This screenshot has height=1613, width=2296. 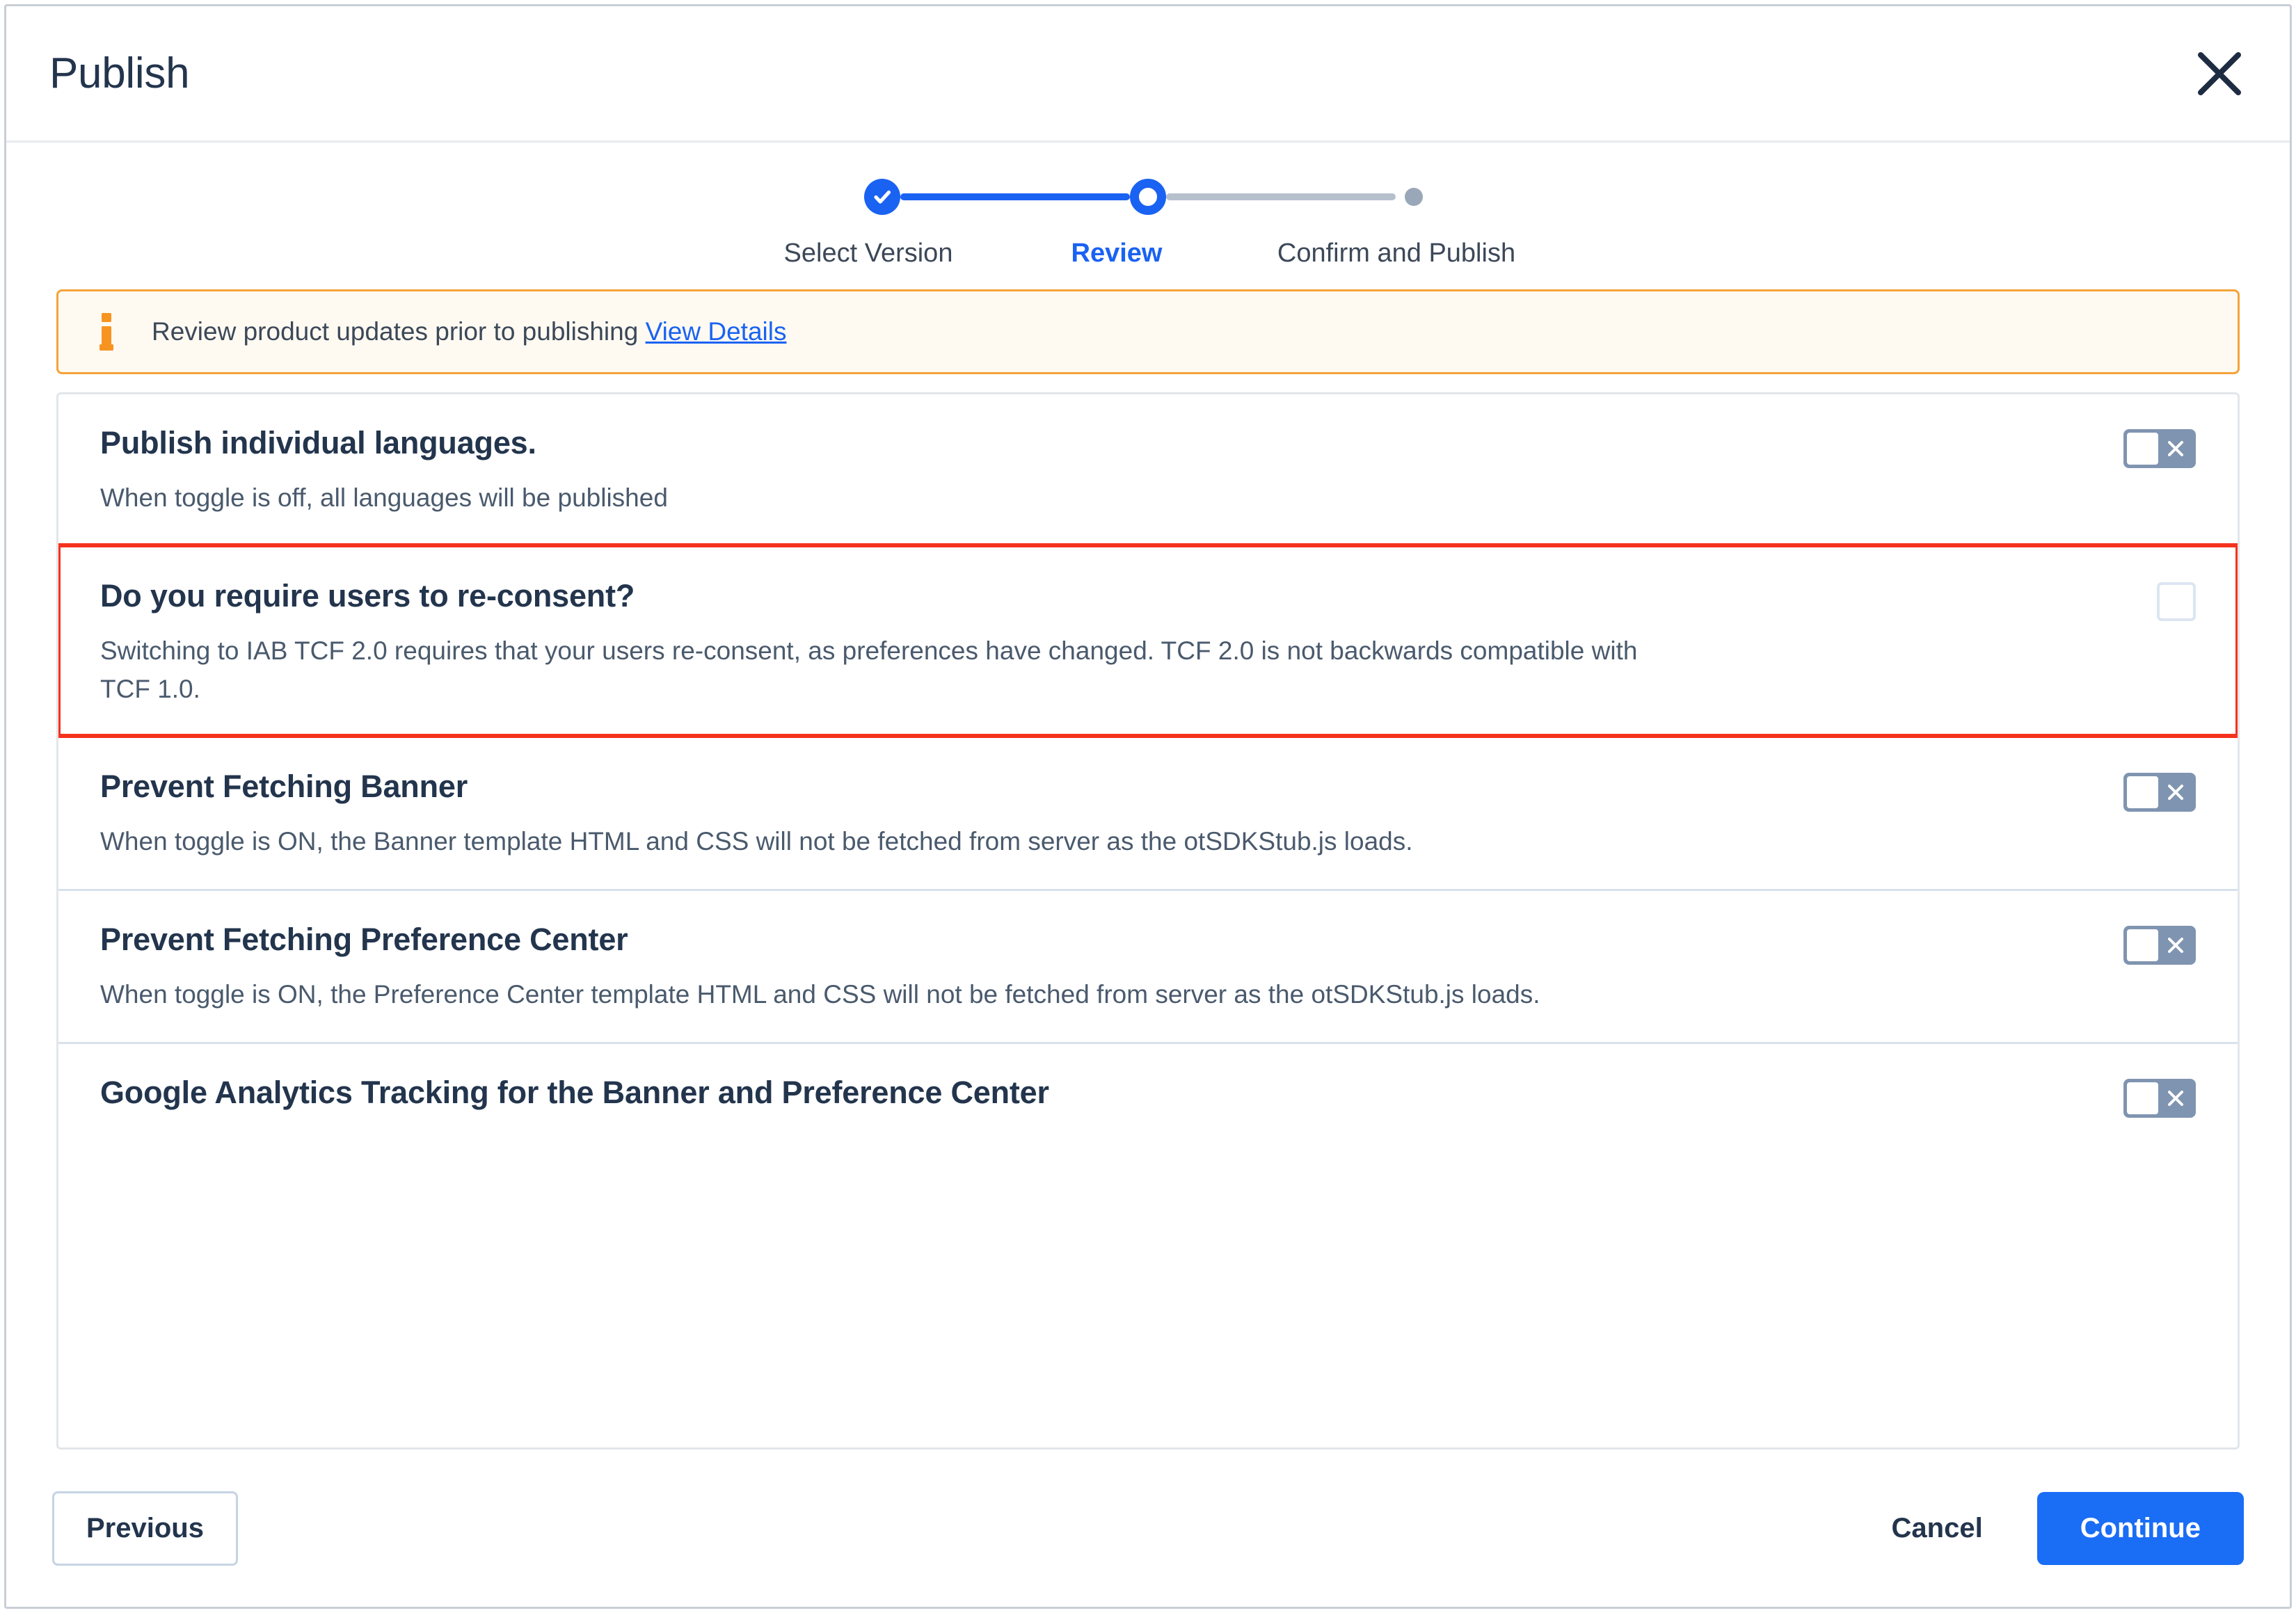 I want to click on toggle-google-analytics-tracking, so click(x=2159, y=1098).